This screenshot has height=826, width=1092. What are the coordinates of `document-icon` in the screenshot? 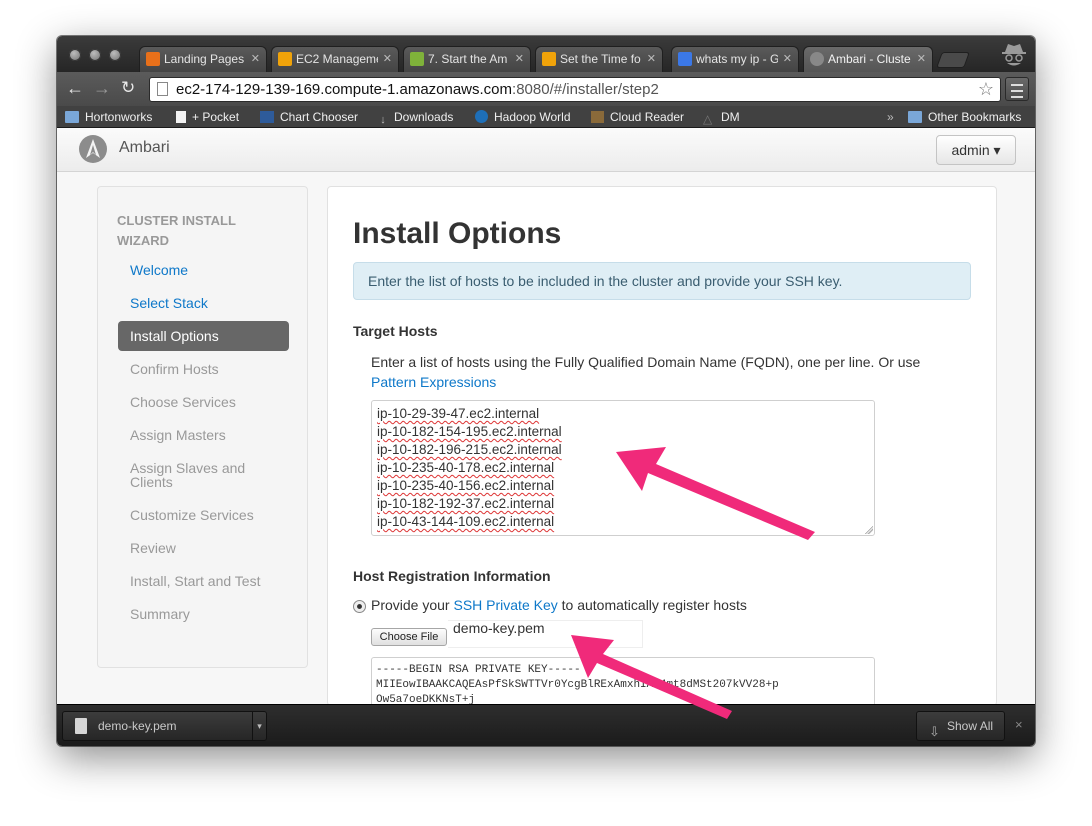 It's located at (181, 117).